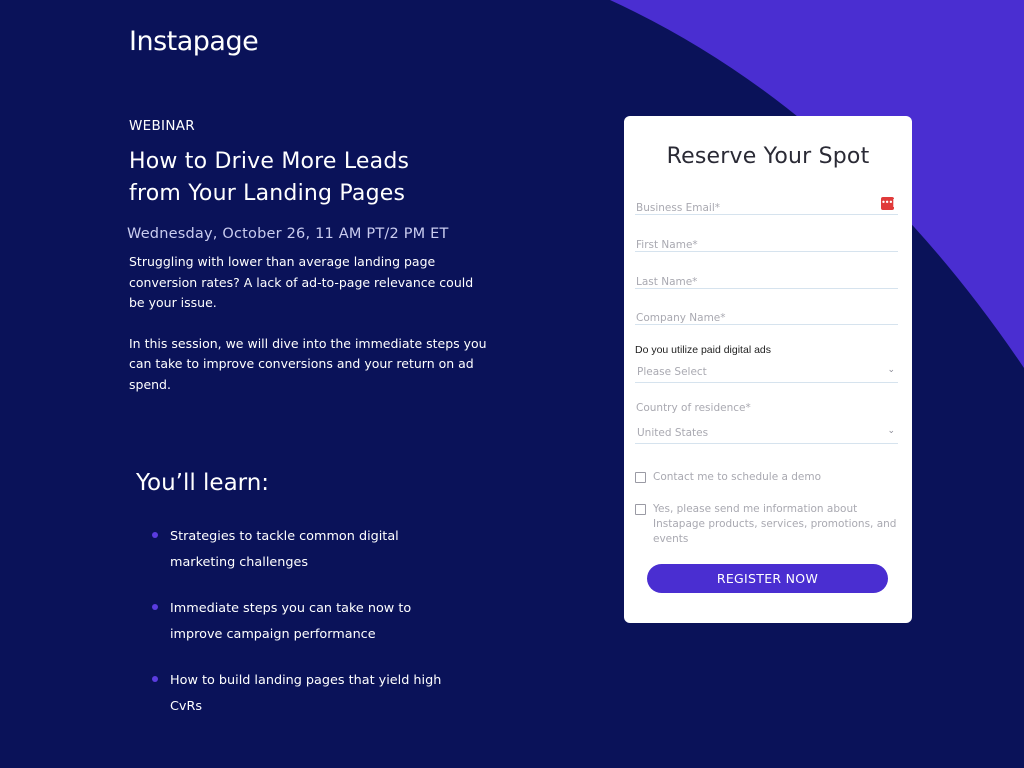  What do you see at coordinates (673, 433) in the screenshot?
I see `country-selected-value: United States` at bounding box center [673, 433].